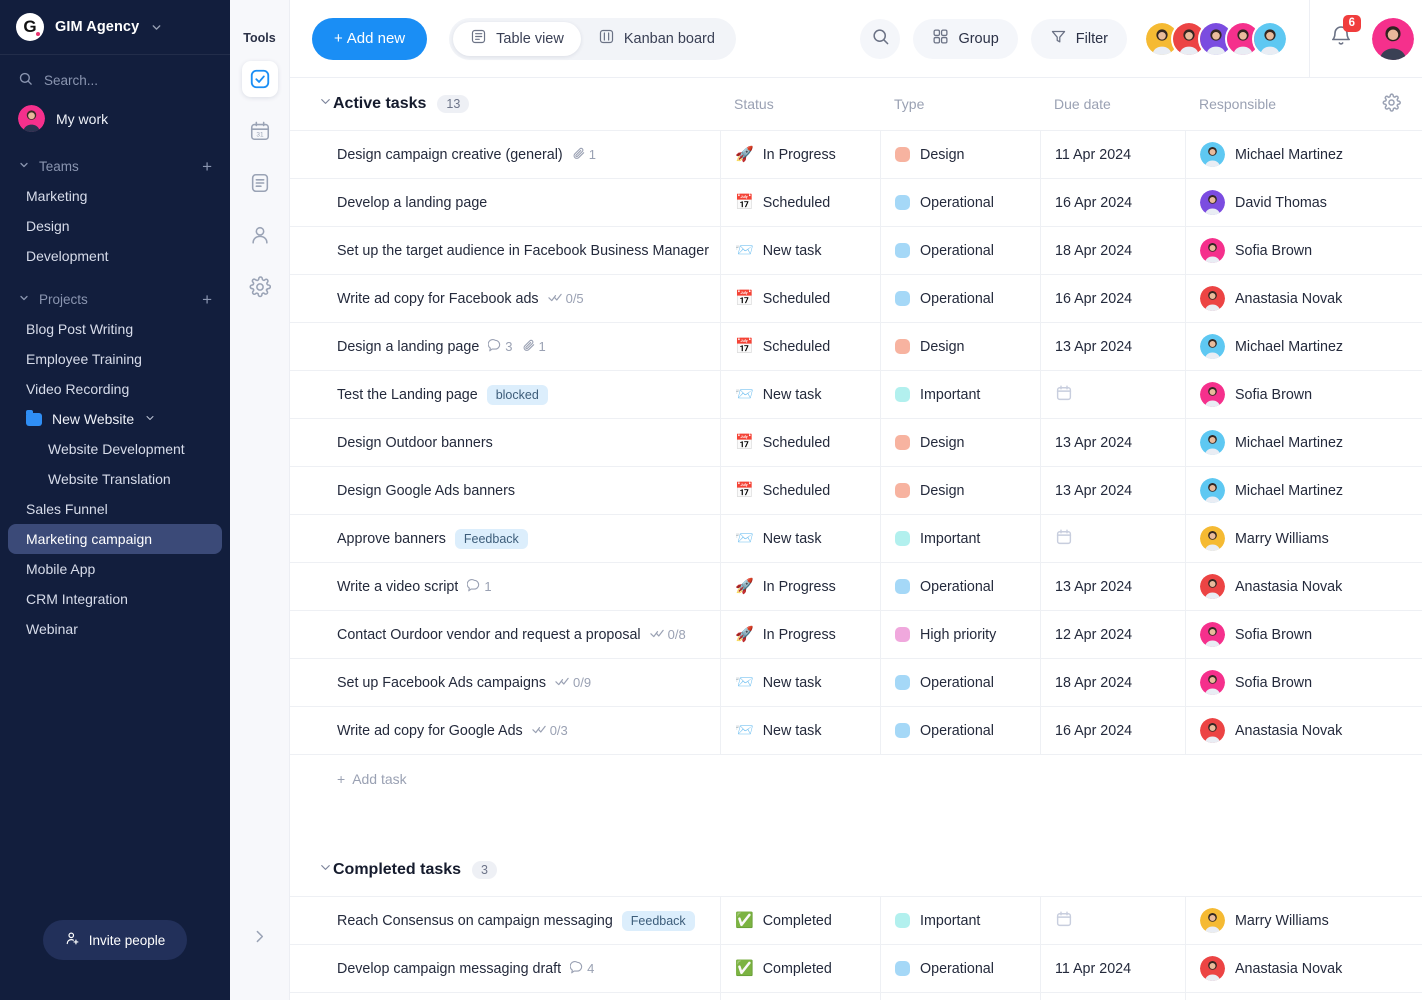 The width and height of the screenshot is (1422, 1000). I want to click on cell-due-date: 13 Apr 2024, so click(1112, 442).